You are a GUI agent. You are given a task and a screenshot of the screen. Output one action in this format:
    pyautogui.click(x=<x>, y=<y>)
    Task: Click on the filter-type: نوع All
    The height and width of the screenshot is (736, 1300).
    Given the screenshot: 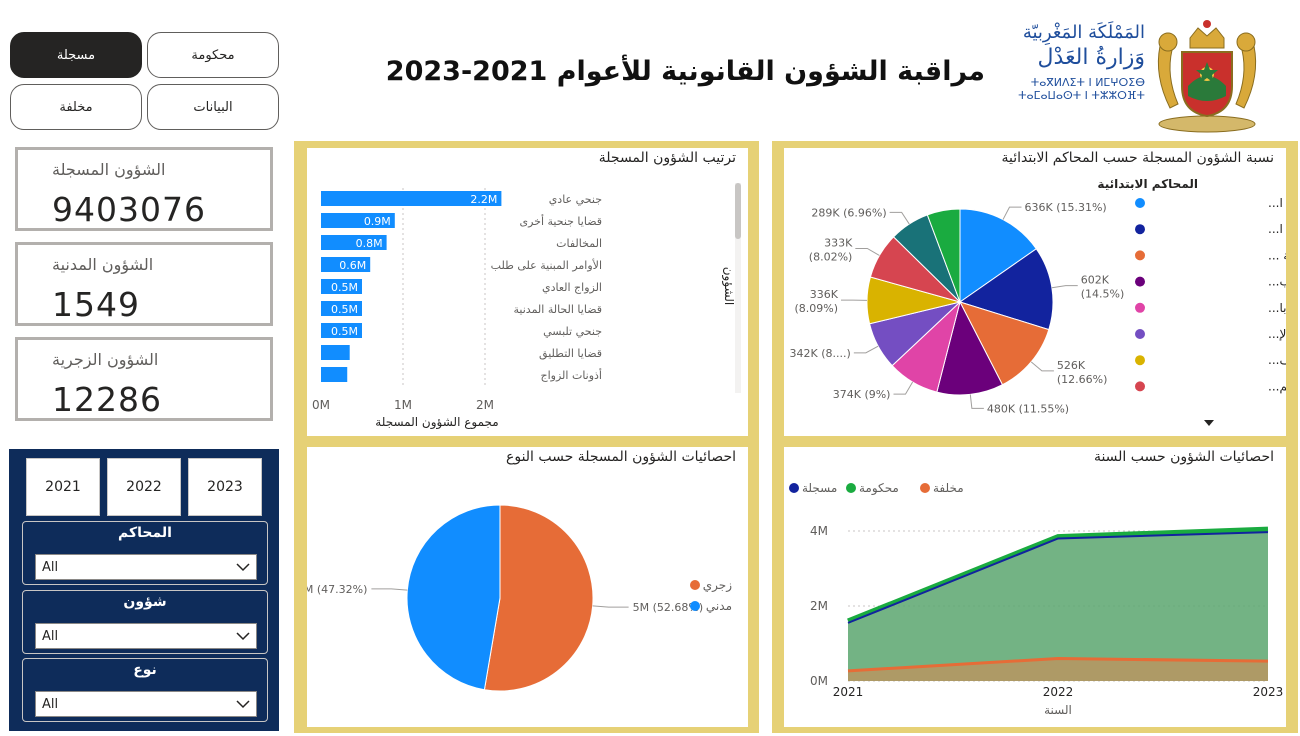 What is the action you would take?
    pyautogui.click(x=145, y=690)
    